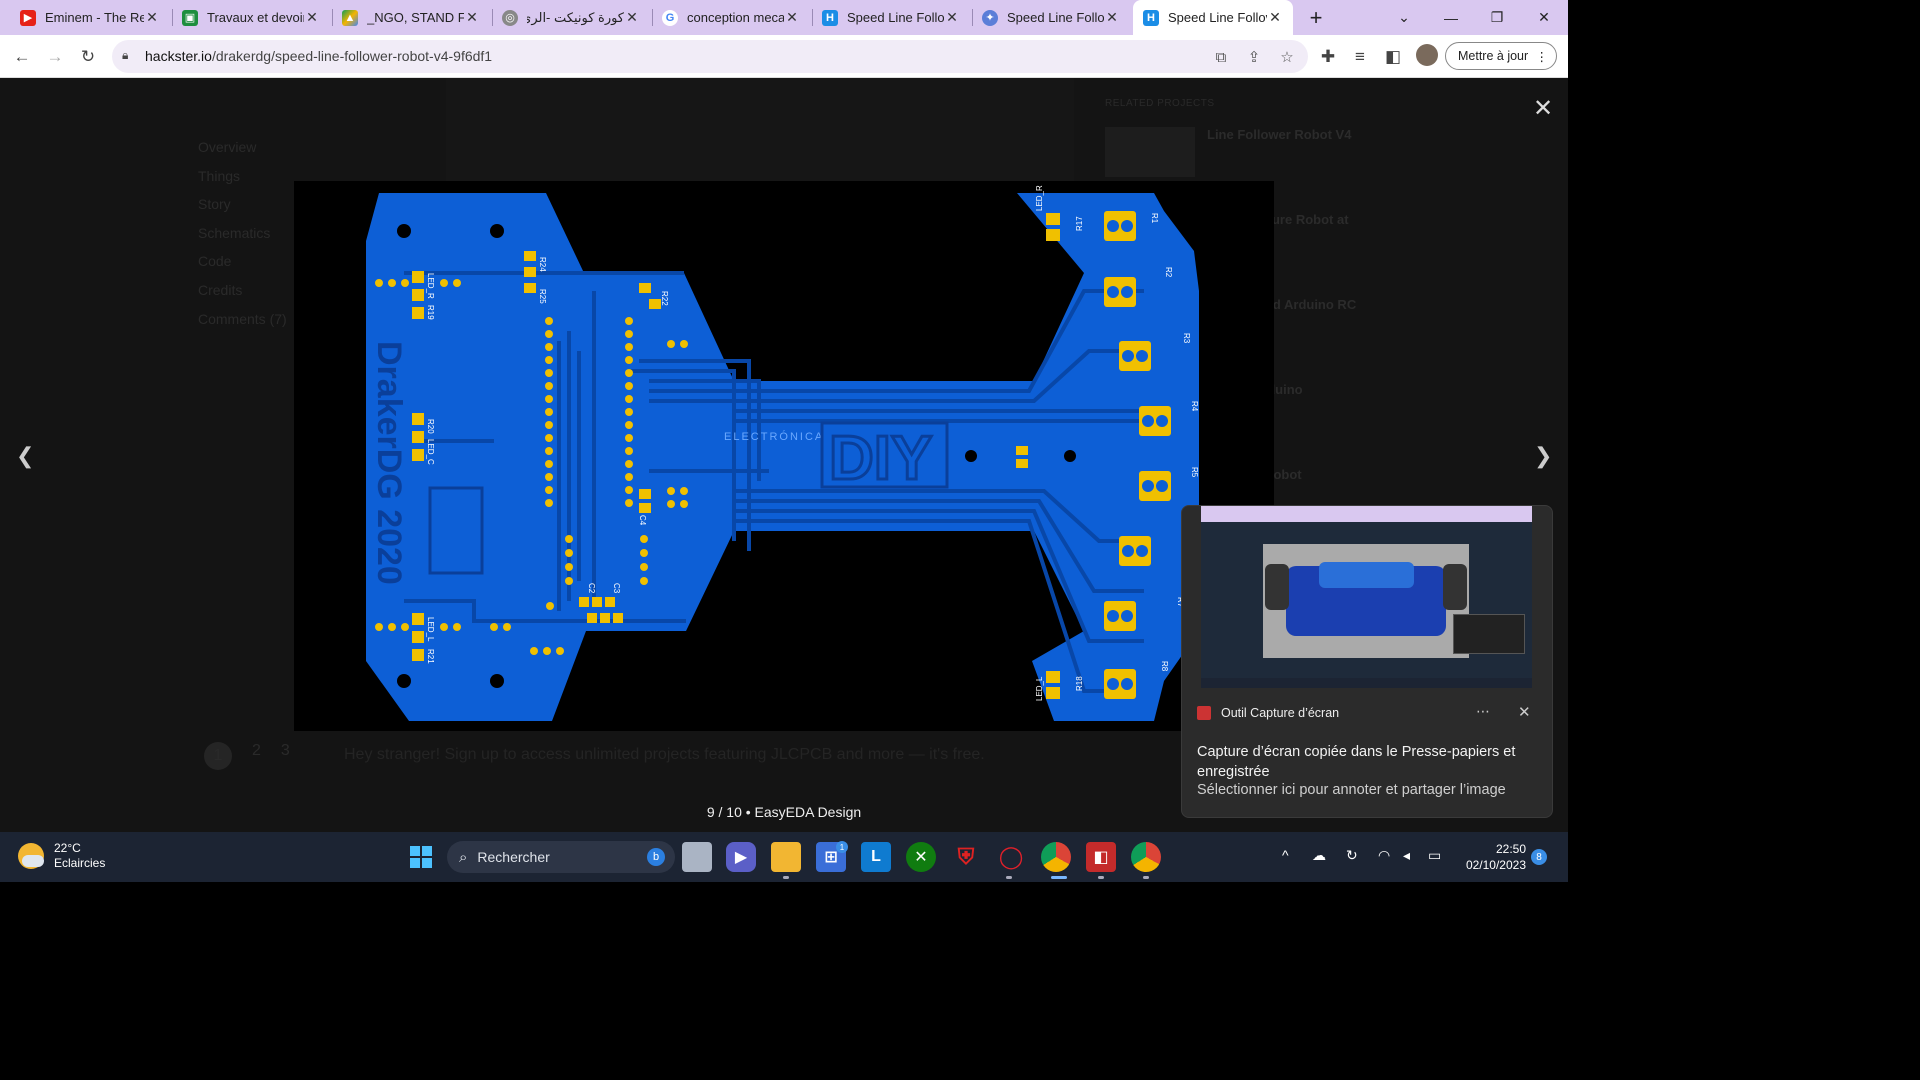 Image resolution: width=1920 pixels, height=1080 pixels. Describe the element at coordinates (1328, 57) in the screenshot. I see `extensions-icon: ✚` at that location.